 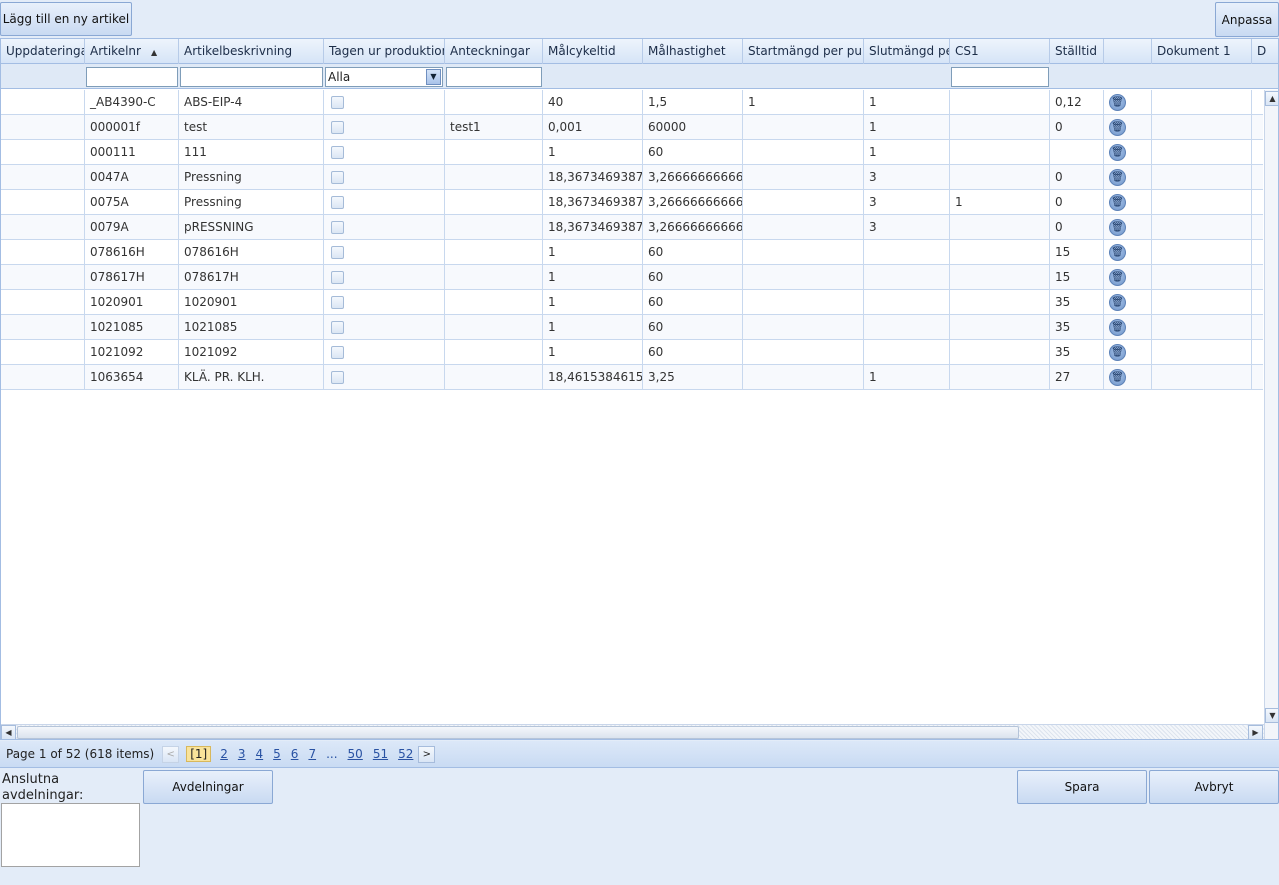 What do you see at coordinates (132, 51) in the screenshot?
I see `column-header-artikelnr: Artikelnr ▲` at bounding box center [132, 51].